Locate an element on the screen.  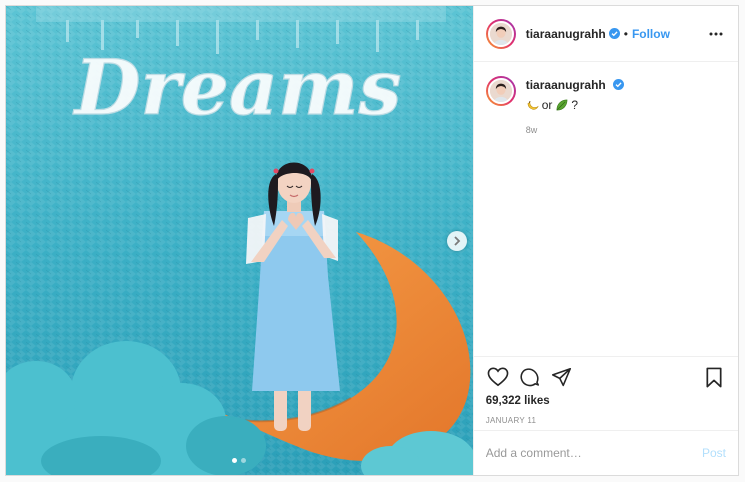
caption-username: tiaraanugrahh is located at coordinates (566, 85).